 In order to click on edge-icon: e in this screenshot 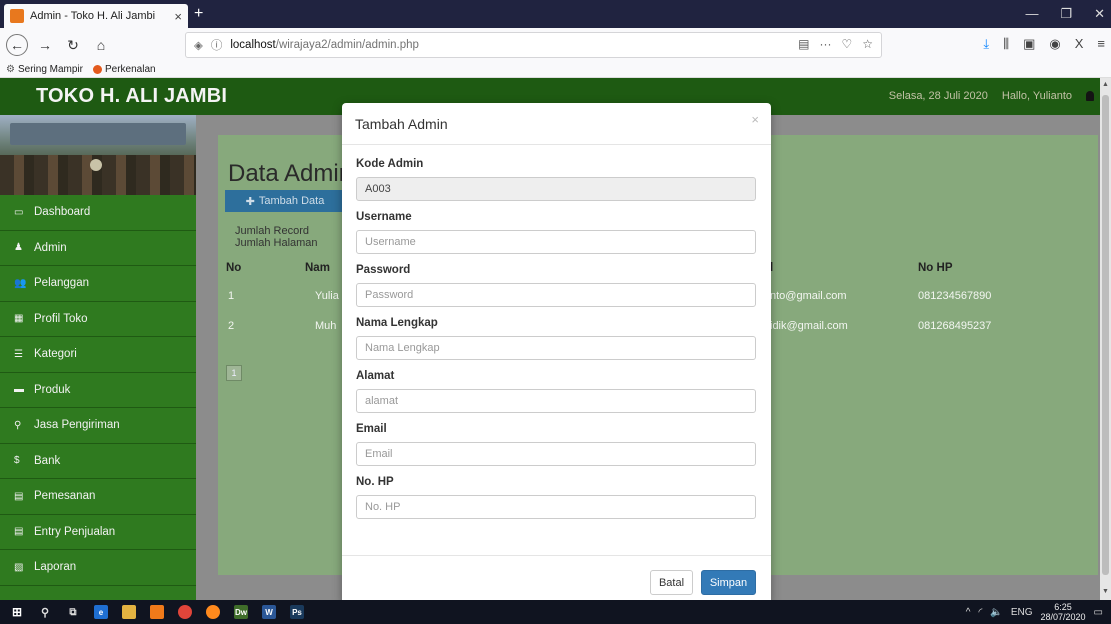, I will do `click(101, 612)`.